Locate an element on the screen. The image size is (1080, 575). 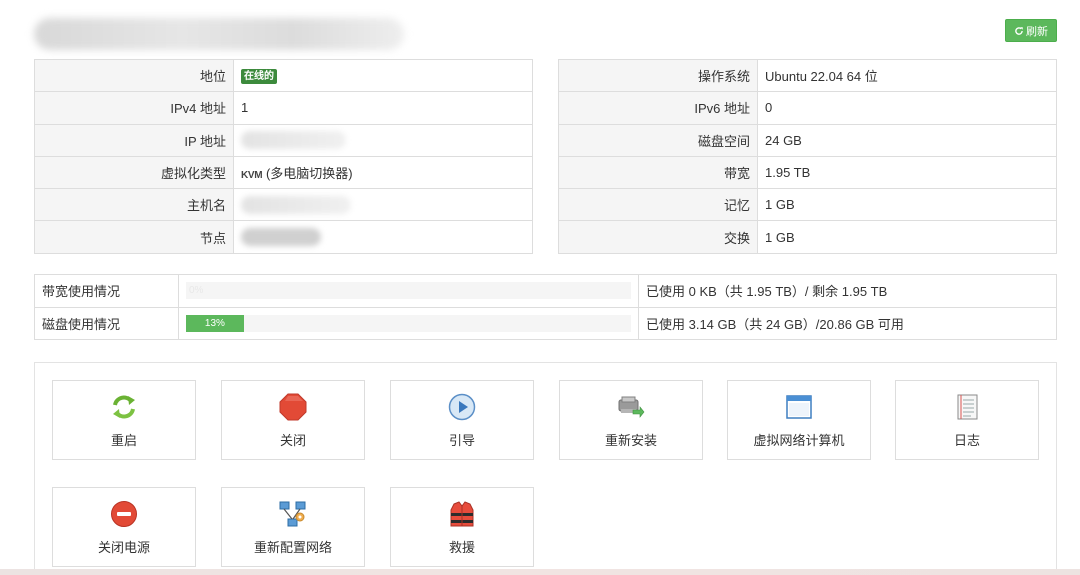
bandwidth-usage-detail: 已使用 0 KB（共 1.95 TB）/ 剩余 1.95 TB is located at coordinates (847, 291).